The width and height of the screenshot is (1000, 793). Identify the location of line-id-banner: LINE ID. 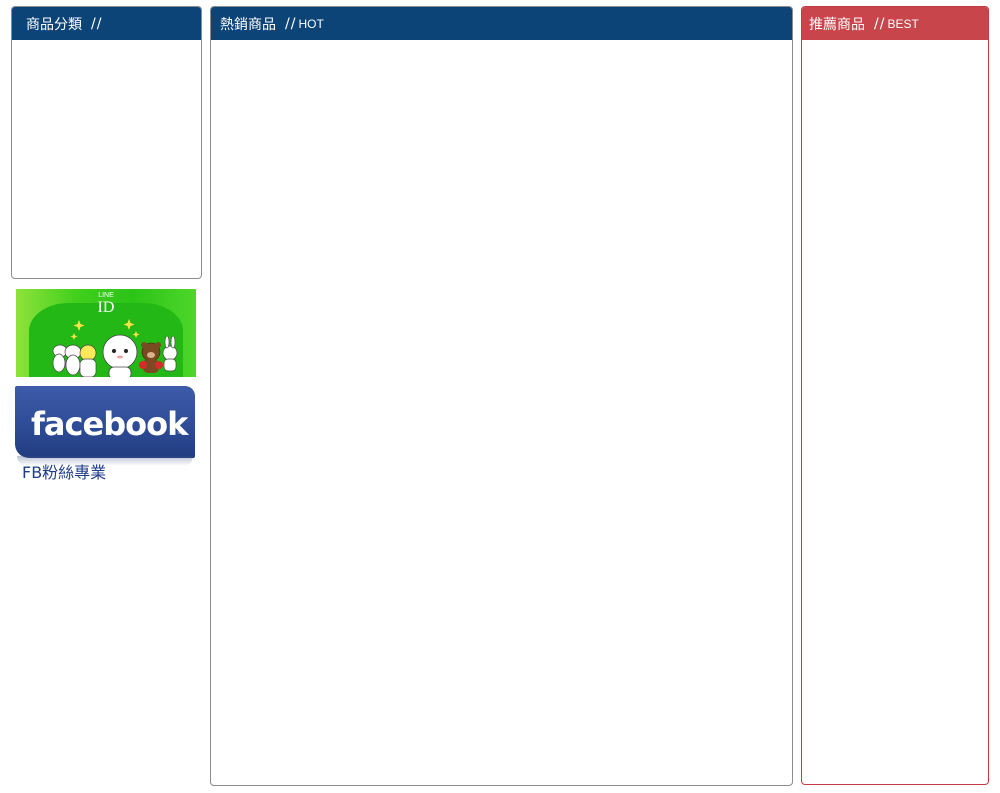
(106, 333).